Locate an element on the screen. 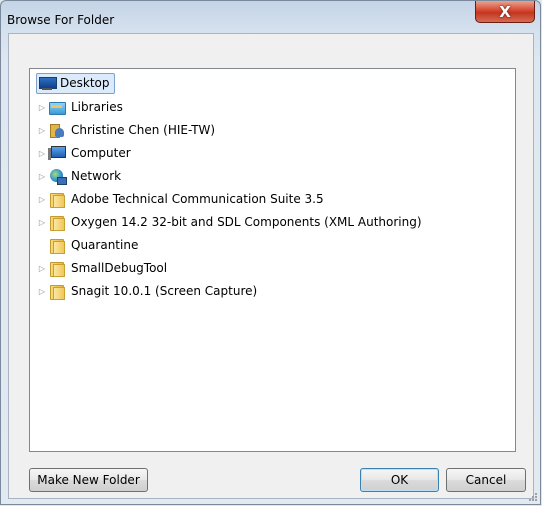 The height and width of the screenshot is (506, 542). tree-item-label: Quarantine is located at coordinates (105, 245).